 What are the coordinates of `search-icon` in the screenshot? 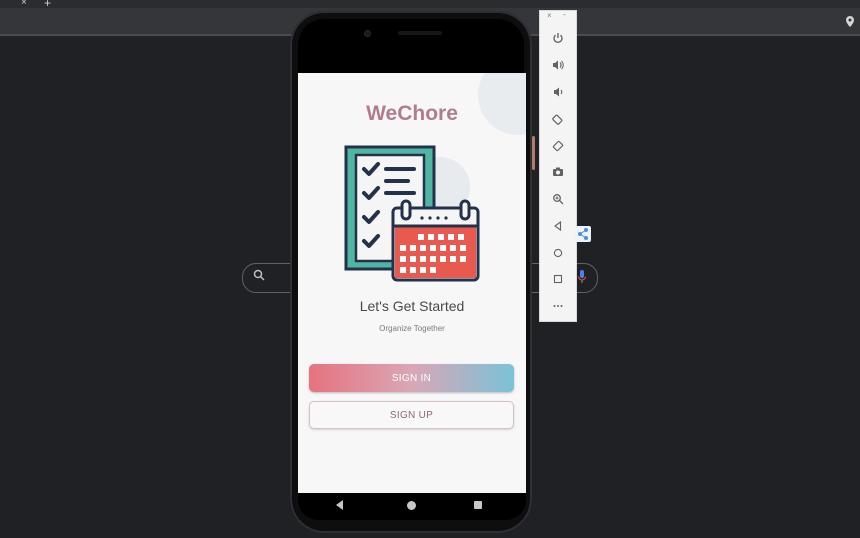 It's located at (259, 276).